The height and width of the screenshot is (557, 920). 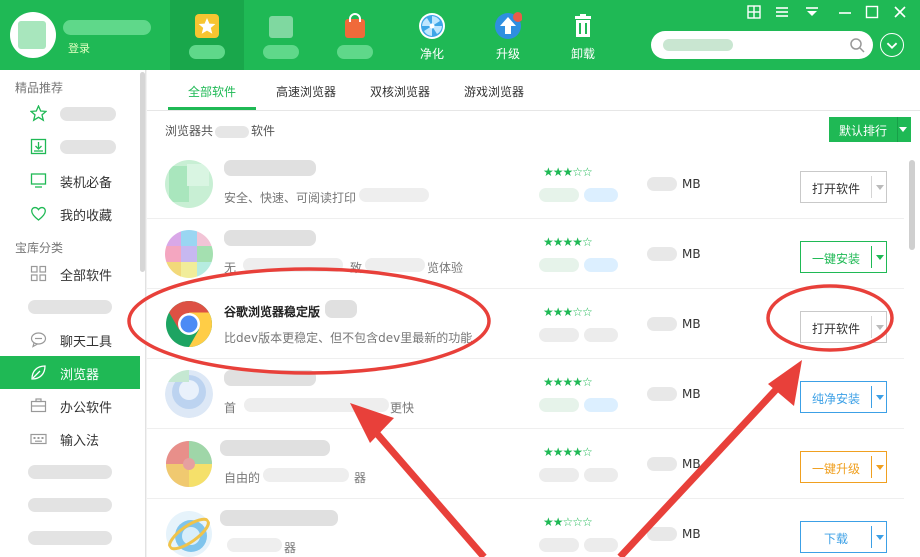 What do you see at coordinates (845, 12) in the screenshot?
I see `minimize-icon` at bounding box center [845, 12].